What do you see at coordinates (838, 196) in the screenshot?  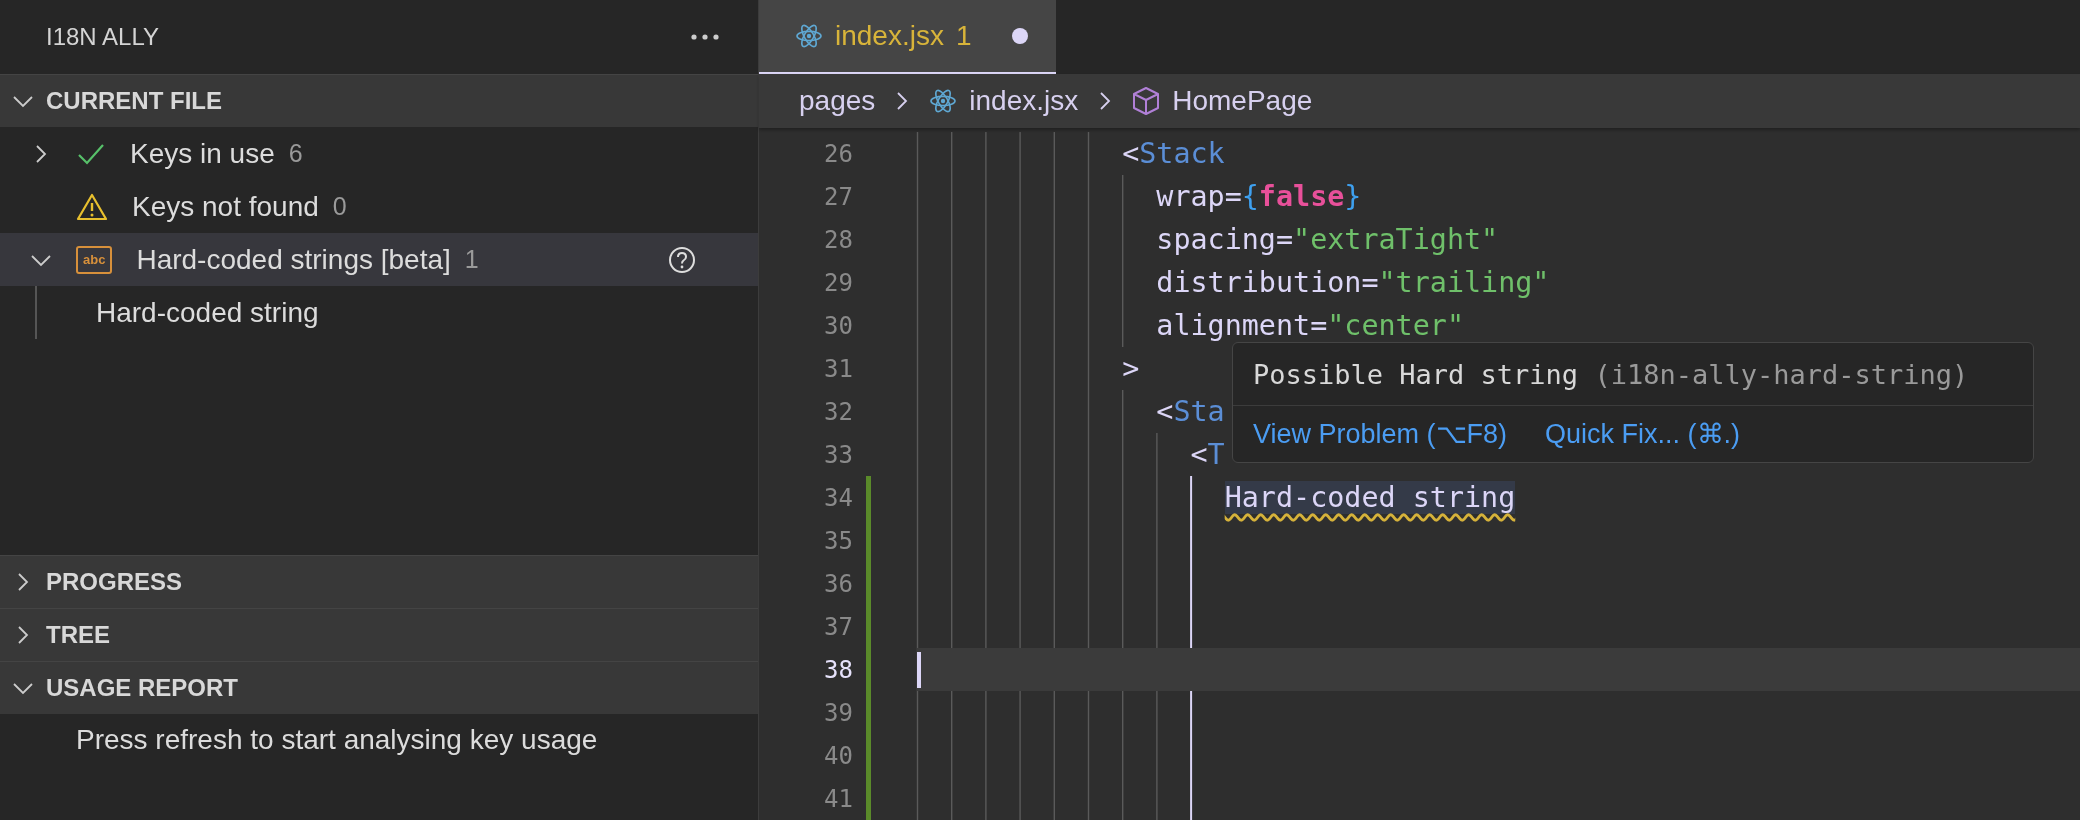 I see `line-number: 27` at bounding box center [838, 196].